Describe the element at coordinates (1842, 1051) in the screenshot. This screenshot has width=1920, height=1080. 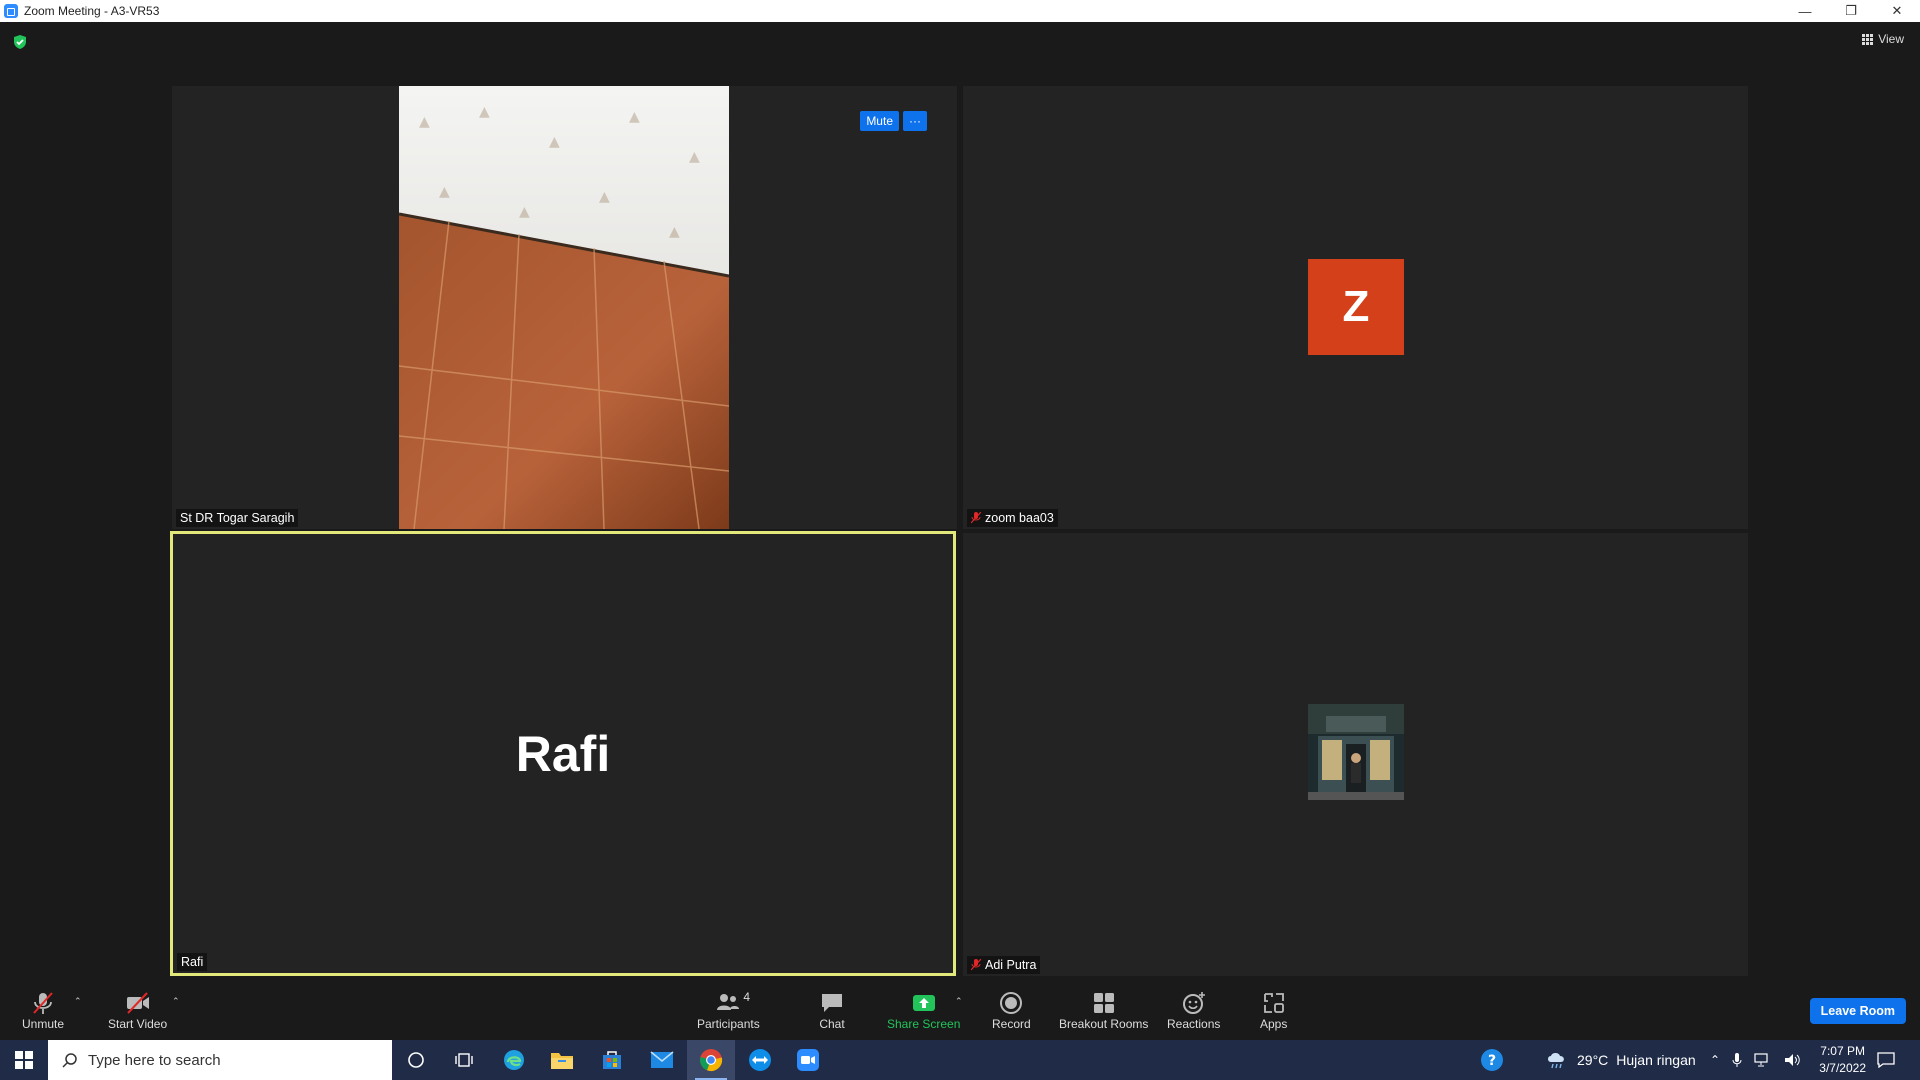
I see `clock-time: 7:07 PM` at that location.